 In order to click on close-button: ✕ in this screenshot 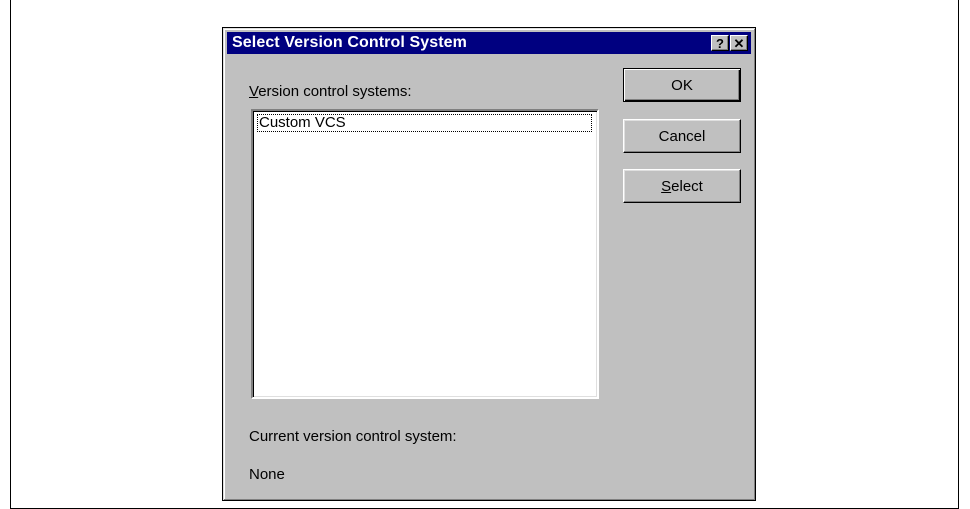, I will do `click(739, 43)`.